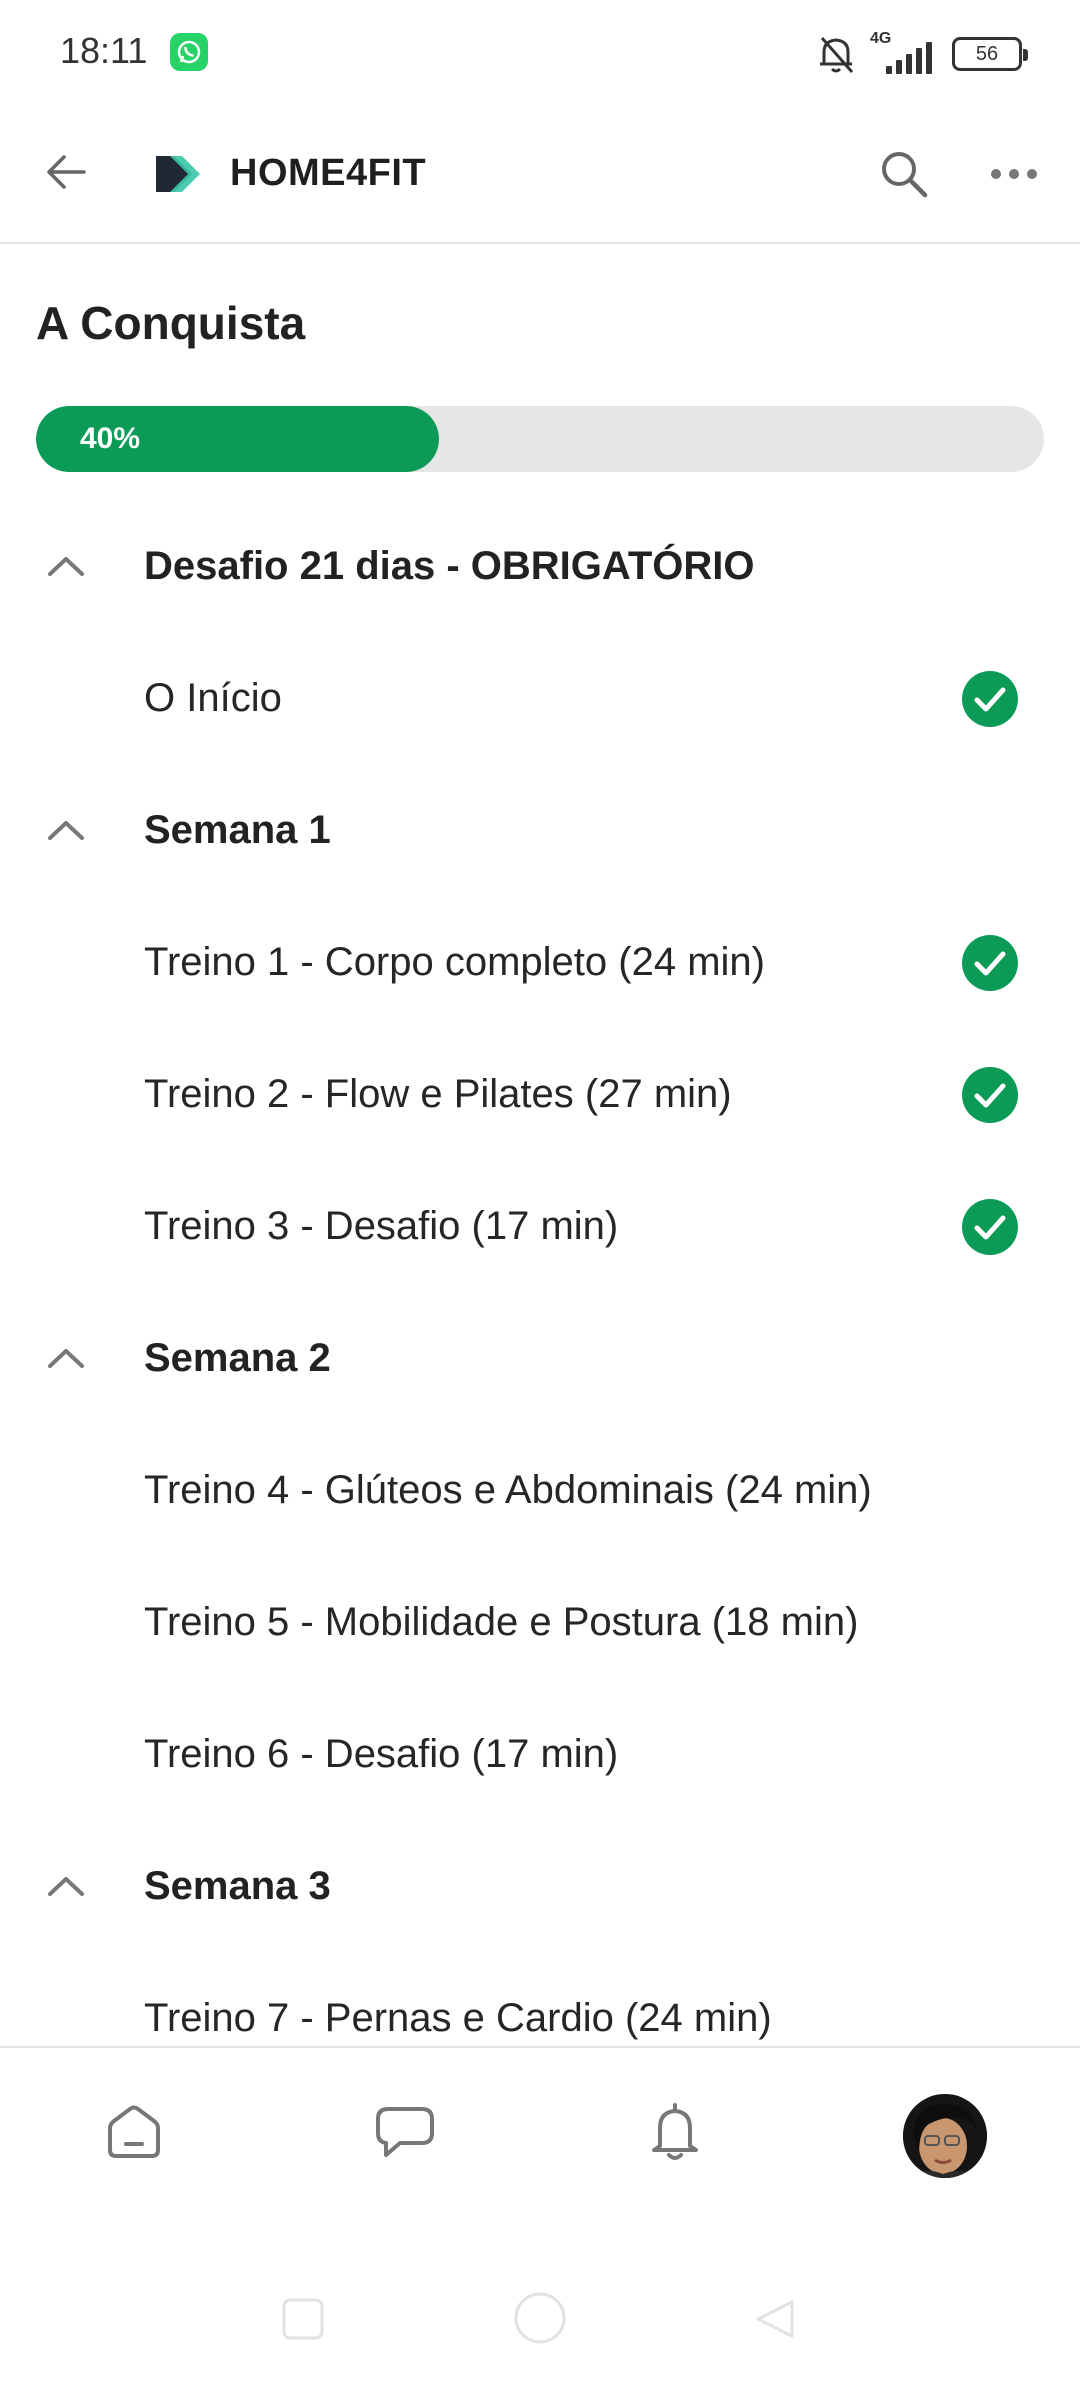 Image resolution: width=1080 pixels, height=2400 pixels. What do you see at coordinates (881, 38) in the screenshot?
I see `network-type: 4G` at bounding box center [881, 38].